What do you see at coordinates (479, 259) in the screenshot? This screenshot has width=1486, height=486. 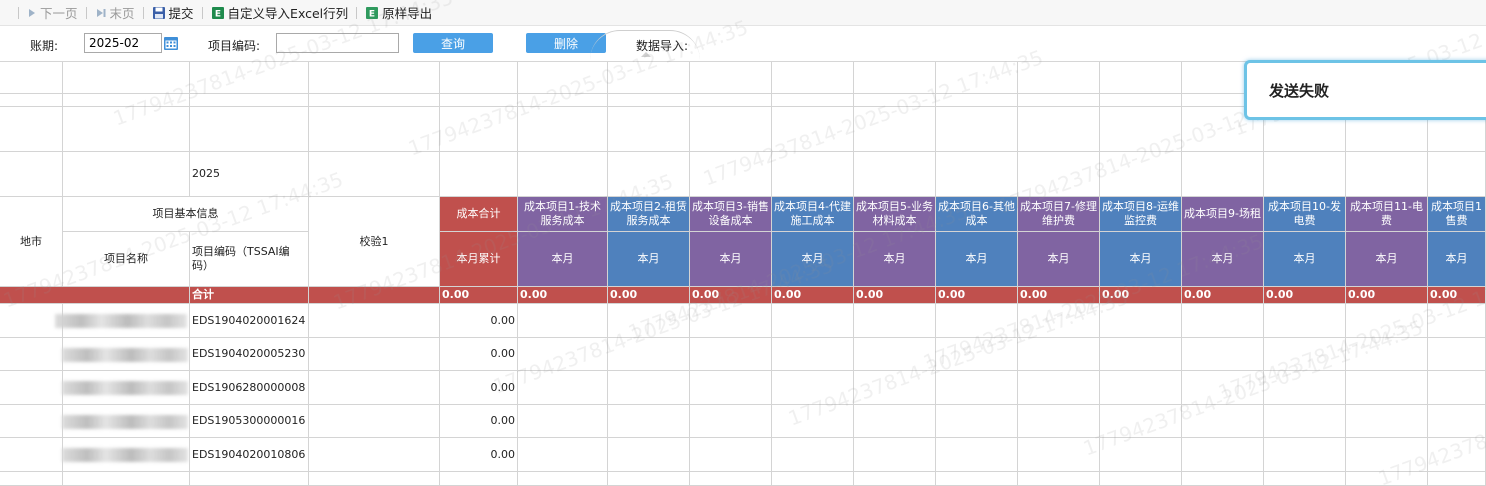 I see `col-subheader-cost-total: 本月累计` at bounding box center [479, 259].